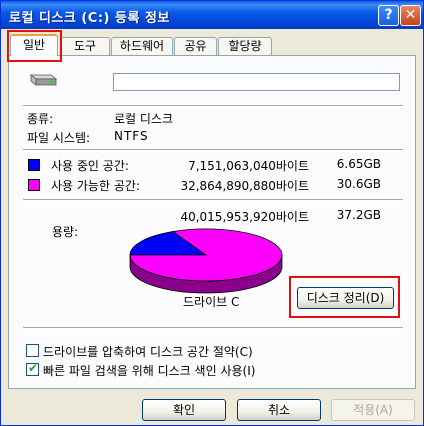  Describe the element at coordinates (212, 15) in the screenshot. I see `title-bar: 로컬 디스크 (C:) 등록 정보 ? ✕` at that location.